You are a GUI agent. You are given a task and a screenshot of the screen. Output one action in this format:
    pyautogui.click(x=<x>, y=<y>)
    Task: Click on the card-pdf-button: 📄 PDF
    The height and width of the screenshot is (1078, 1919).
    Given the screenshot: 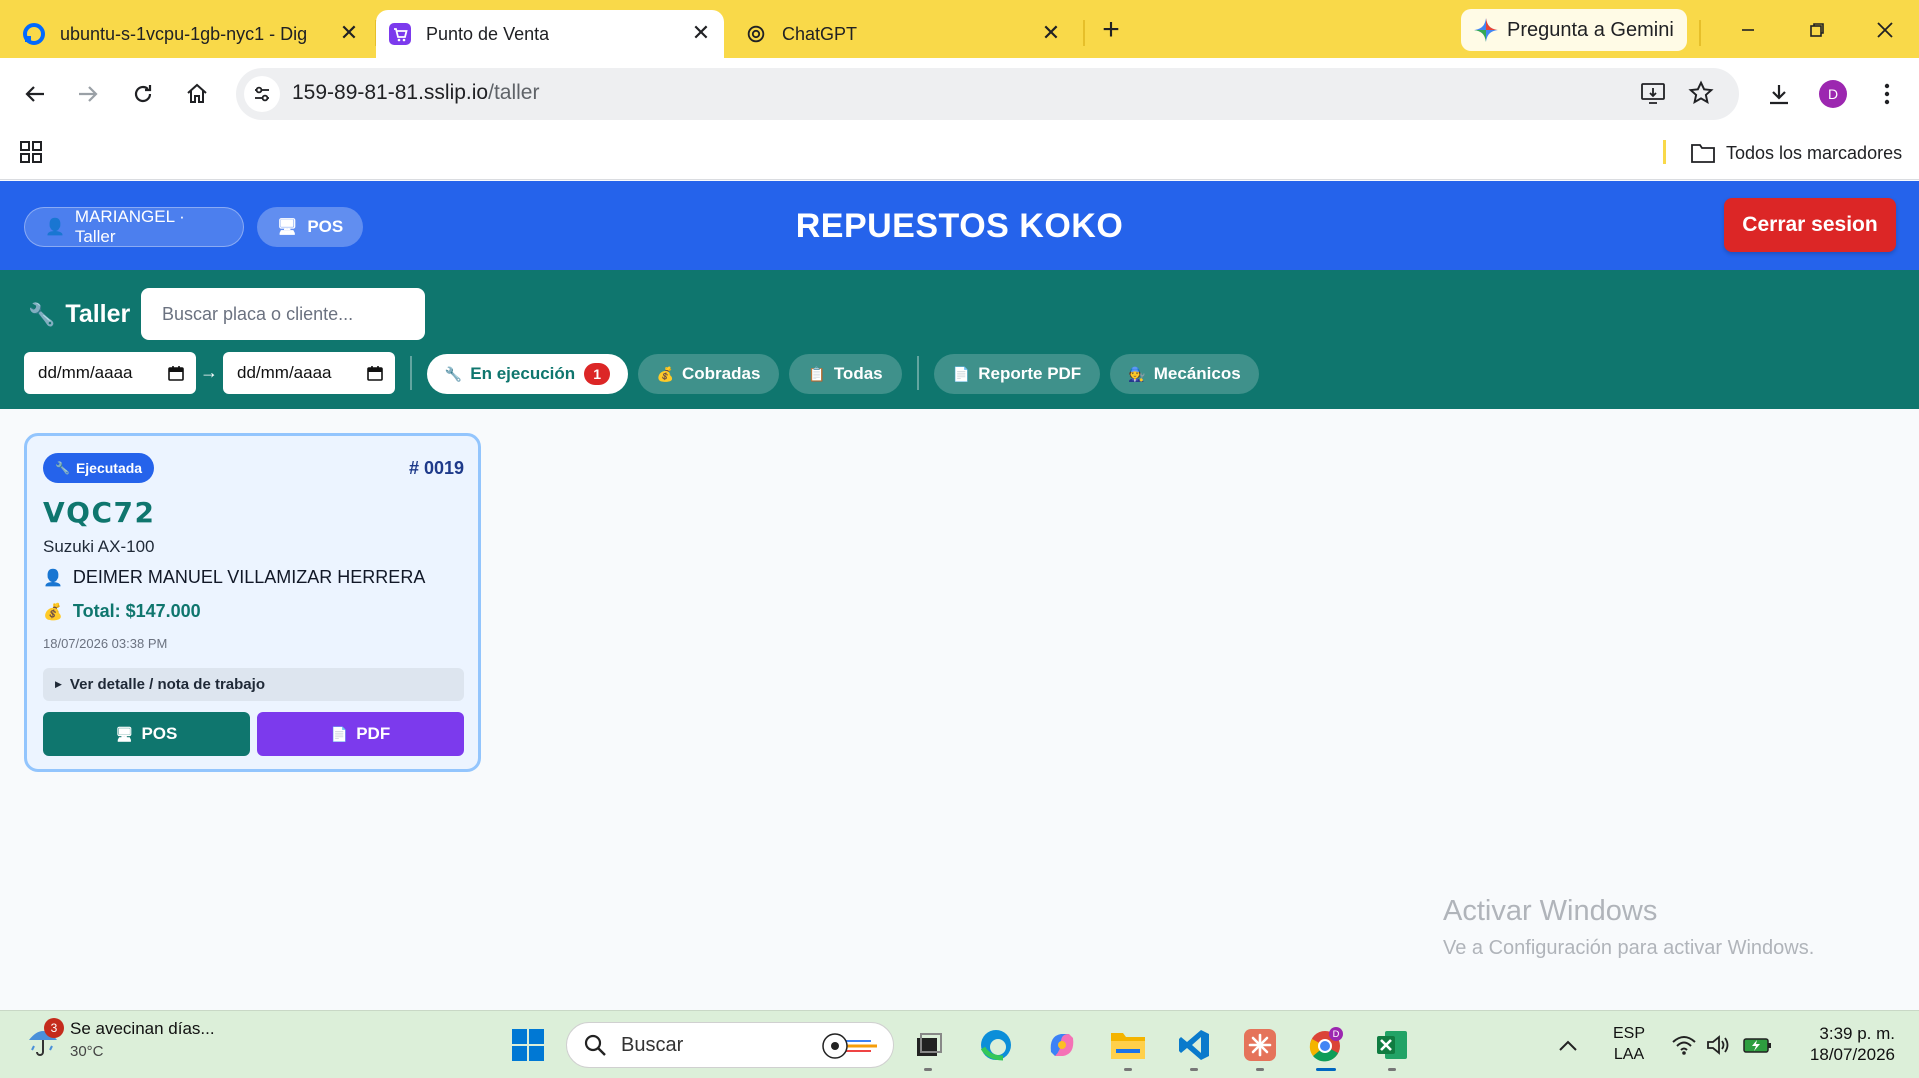 What is the action you would take?
    pyautogui.click(x=360, y=734)
    